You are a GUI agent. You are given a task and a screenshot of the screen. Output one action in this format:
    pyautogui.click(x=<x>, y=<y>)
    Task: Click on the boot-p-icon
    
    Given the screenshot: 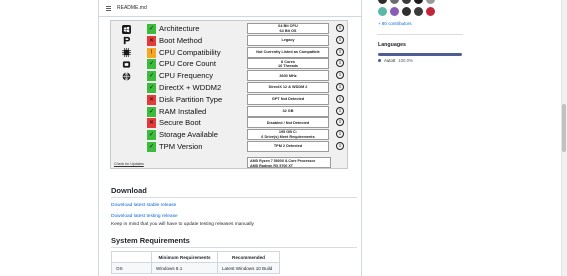 What is the action you would take?
    pyautogui.click(x=126, y=41)
    